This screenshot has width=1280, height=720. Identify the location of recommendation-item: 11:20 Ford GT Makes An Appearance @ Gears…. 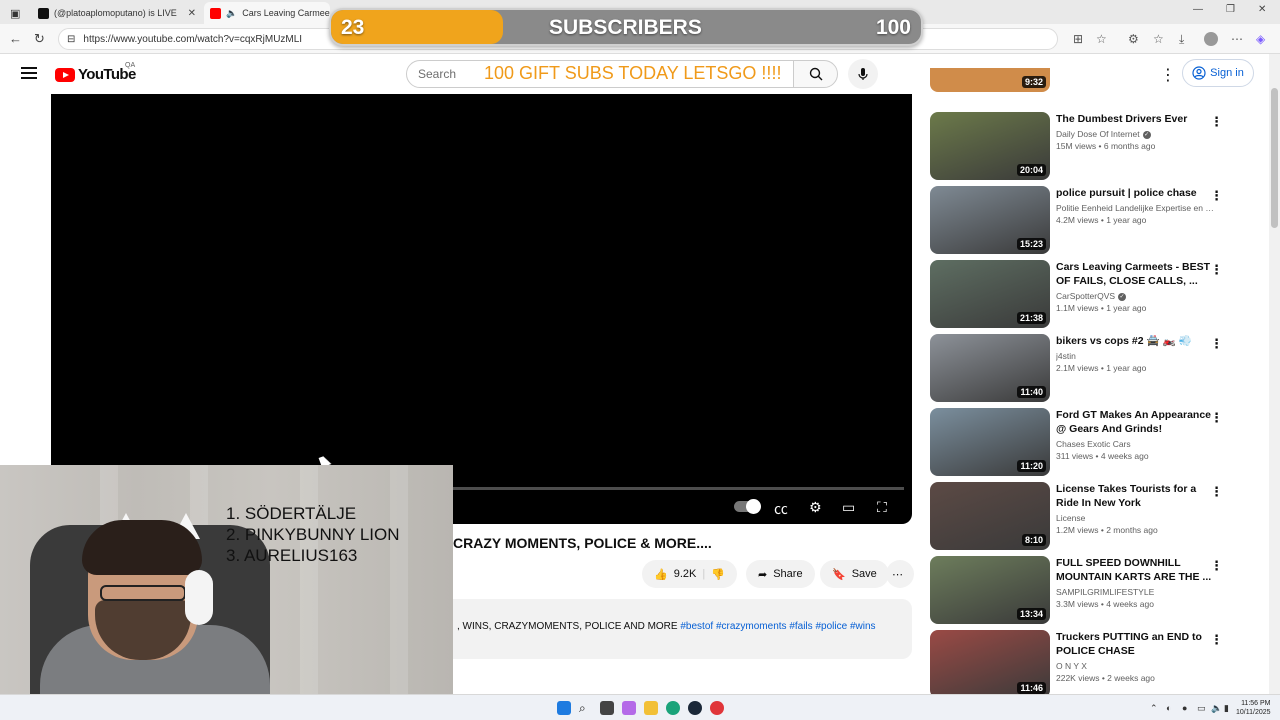
(1080, 442).